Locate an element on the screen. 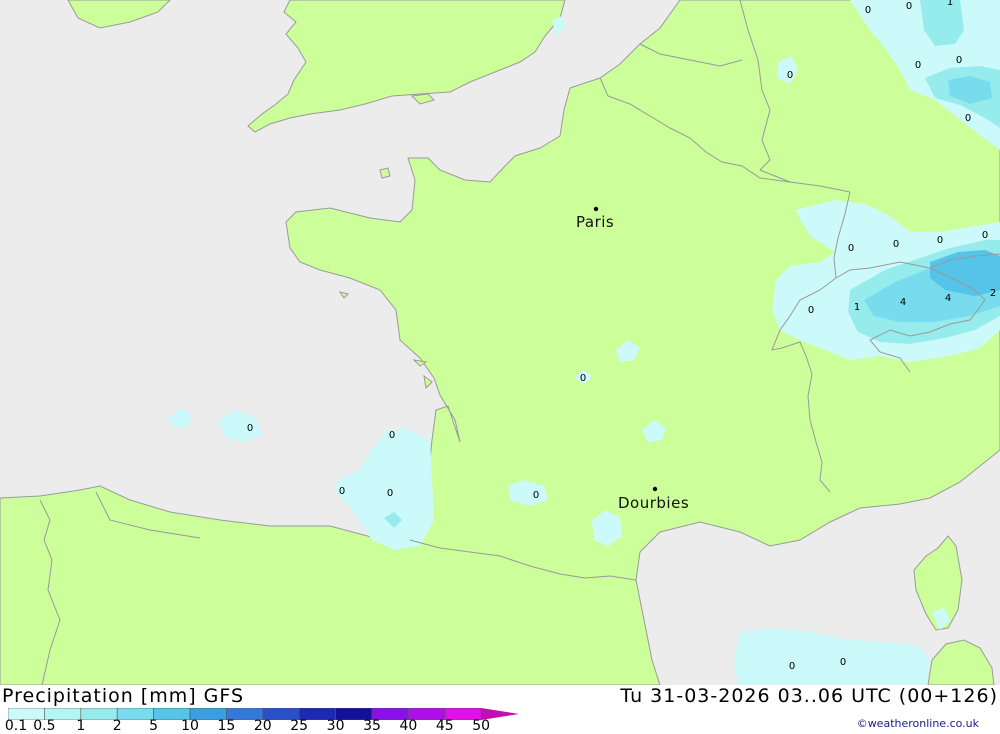  paris-label: Paris is located at coordinates (595, 222).